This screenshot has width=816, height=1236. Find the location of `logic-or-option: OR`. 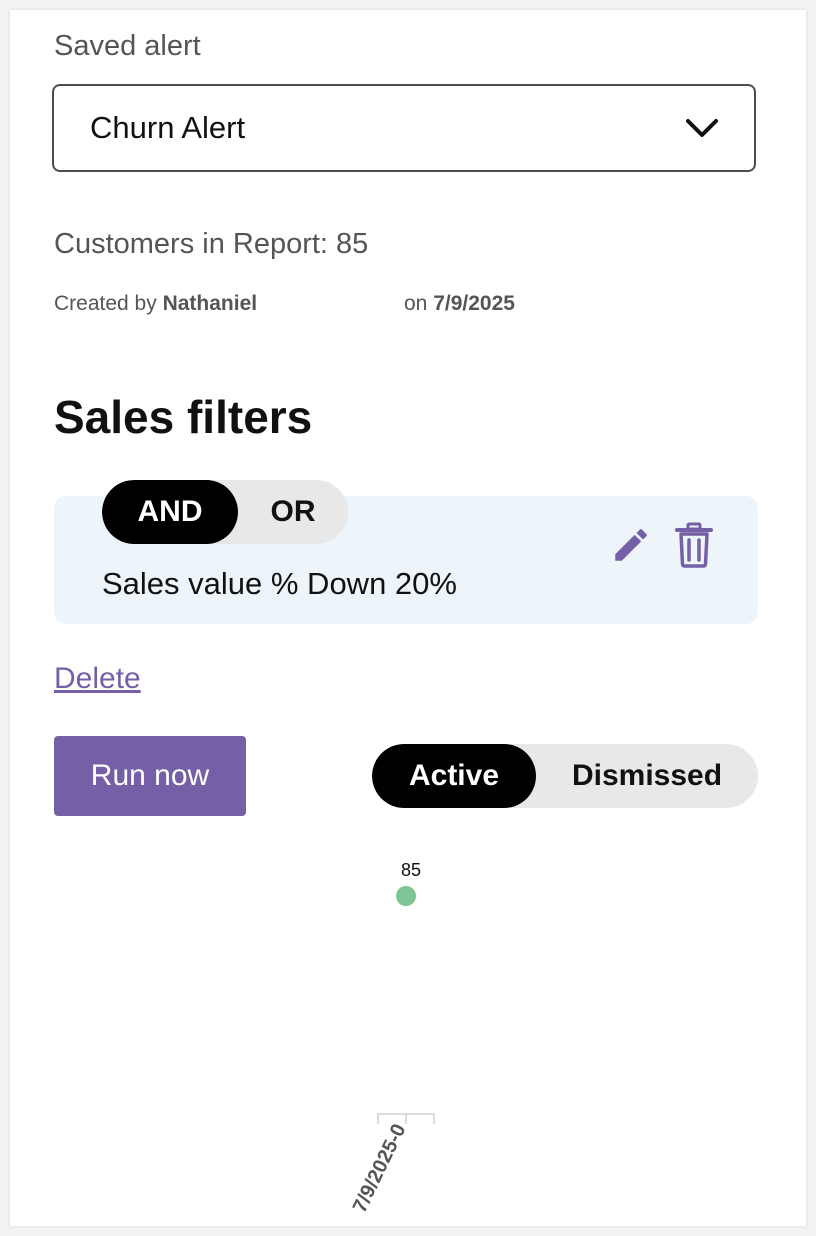

logic-or-option: OR is located at coordinates (293, 512).